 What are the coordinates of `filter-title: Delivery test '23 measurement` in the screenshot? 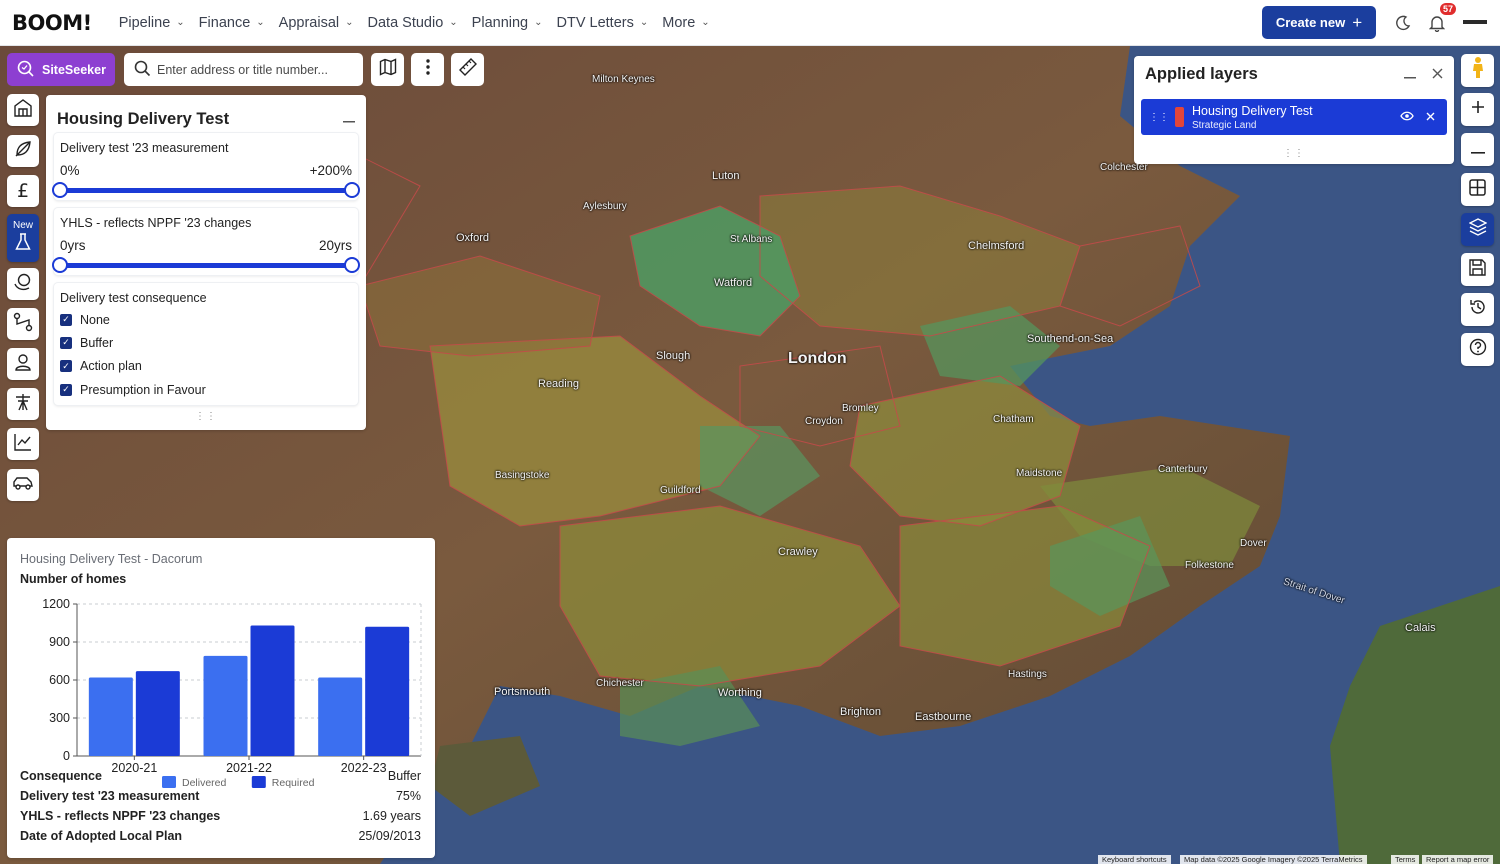 It's located at (144, 148).